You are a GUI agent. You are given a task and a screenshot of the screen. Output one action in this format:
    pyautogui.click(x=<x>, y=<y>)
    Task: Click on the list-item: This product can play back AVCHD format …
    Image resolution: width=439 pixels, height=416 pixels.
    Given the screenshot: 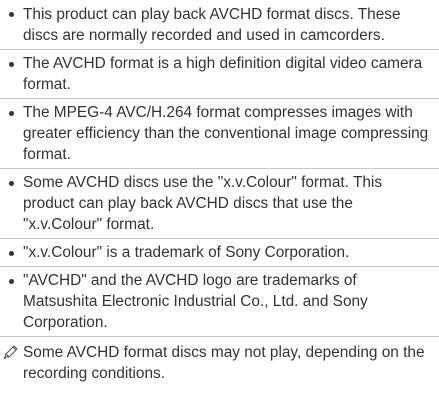 What is the action you would take?
    pyautogui.click(x=219, y=25)
    